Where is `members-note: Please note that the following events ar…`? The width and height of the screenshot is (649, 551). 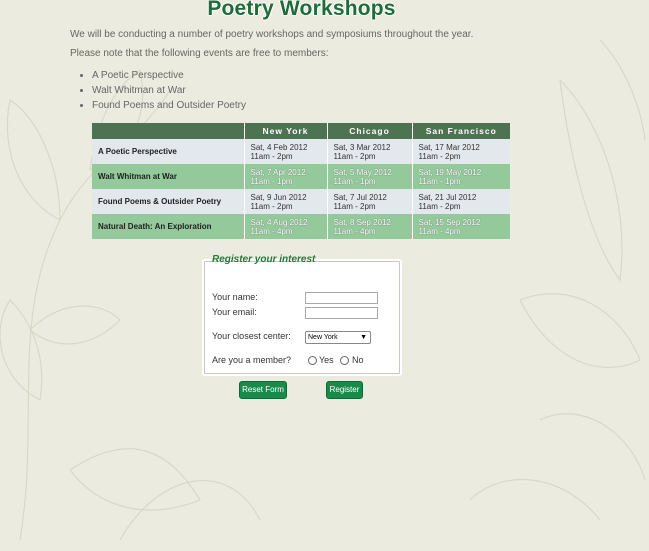 members-note: Please note that the following events ar… is located at coordinates (199, 53).